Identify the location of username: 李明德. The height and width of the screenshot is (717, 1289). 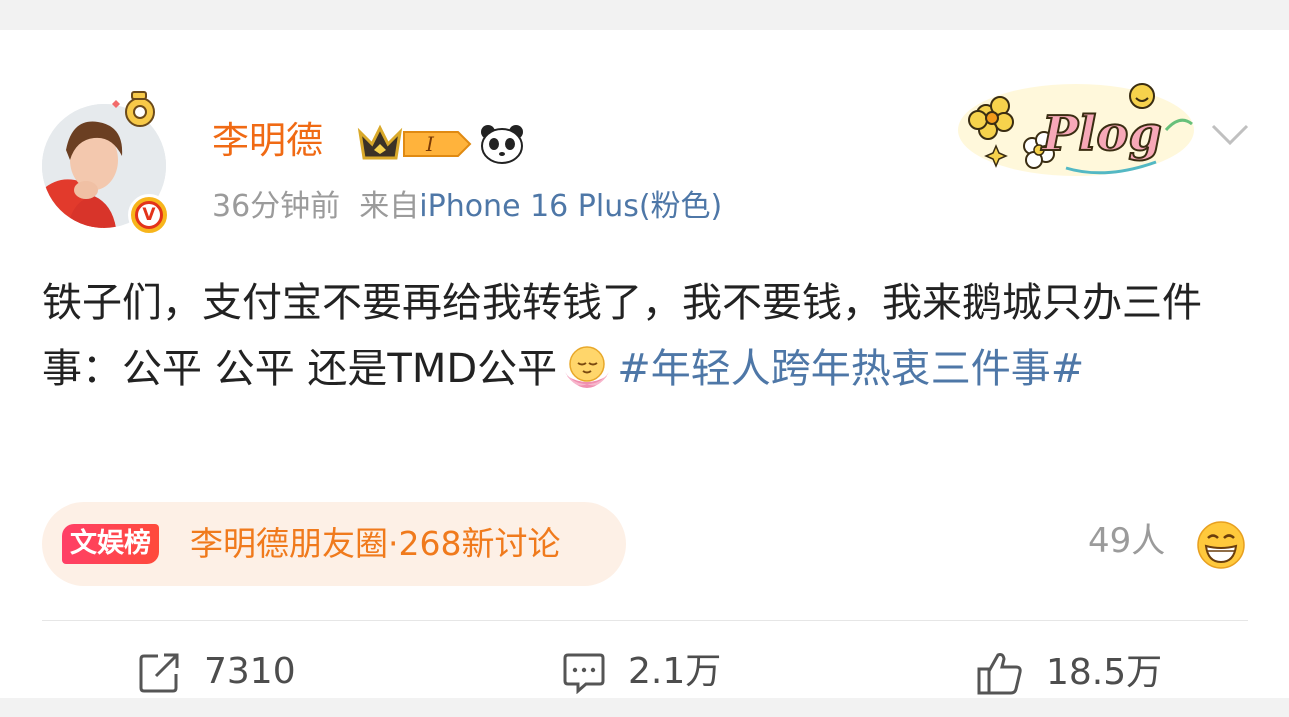
(267, 140).